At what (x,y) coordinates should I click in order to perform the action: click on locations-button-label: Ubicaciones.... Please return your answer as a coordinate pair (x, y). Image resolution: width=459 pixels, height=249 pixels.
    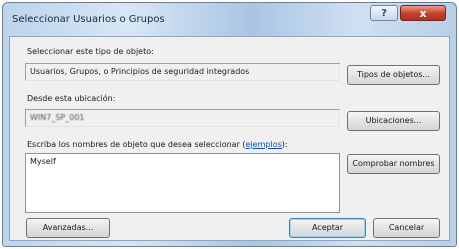
    Looking at the image, I should click on (393, 120).